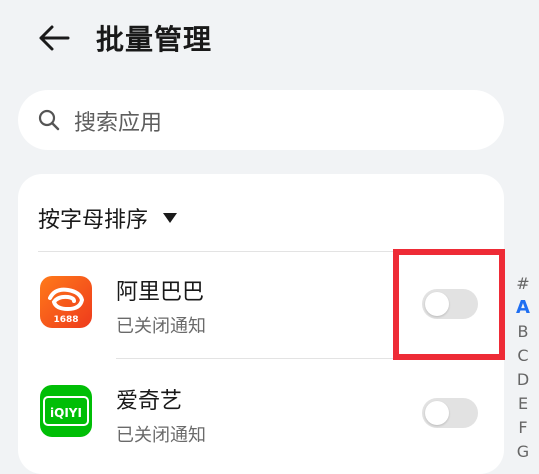 The image size is (539, 474). Describe the element at coordinates (523, 356) in the screenshot. I see `index-letter: C` at that location.